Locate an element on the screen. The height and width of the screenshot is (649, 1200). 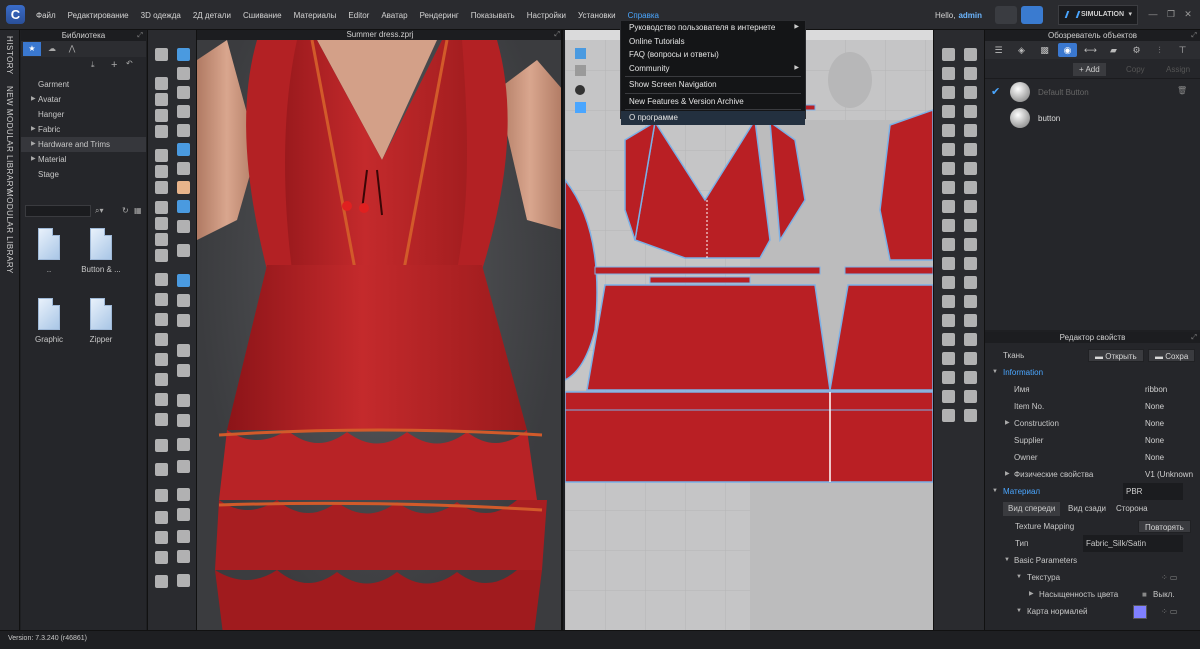
user-name: admin is located at coordinates (970, 15).